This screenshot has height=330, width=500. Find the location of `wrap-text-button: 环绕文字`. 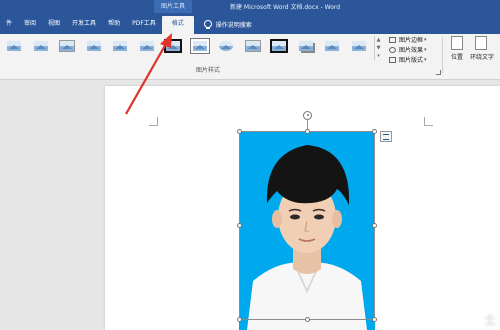

wrap-text-button: 环绕文字 is located at coordinates (482, 48).